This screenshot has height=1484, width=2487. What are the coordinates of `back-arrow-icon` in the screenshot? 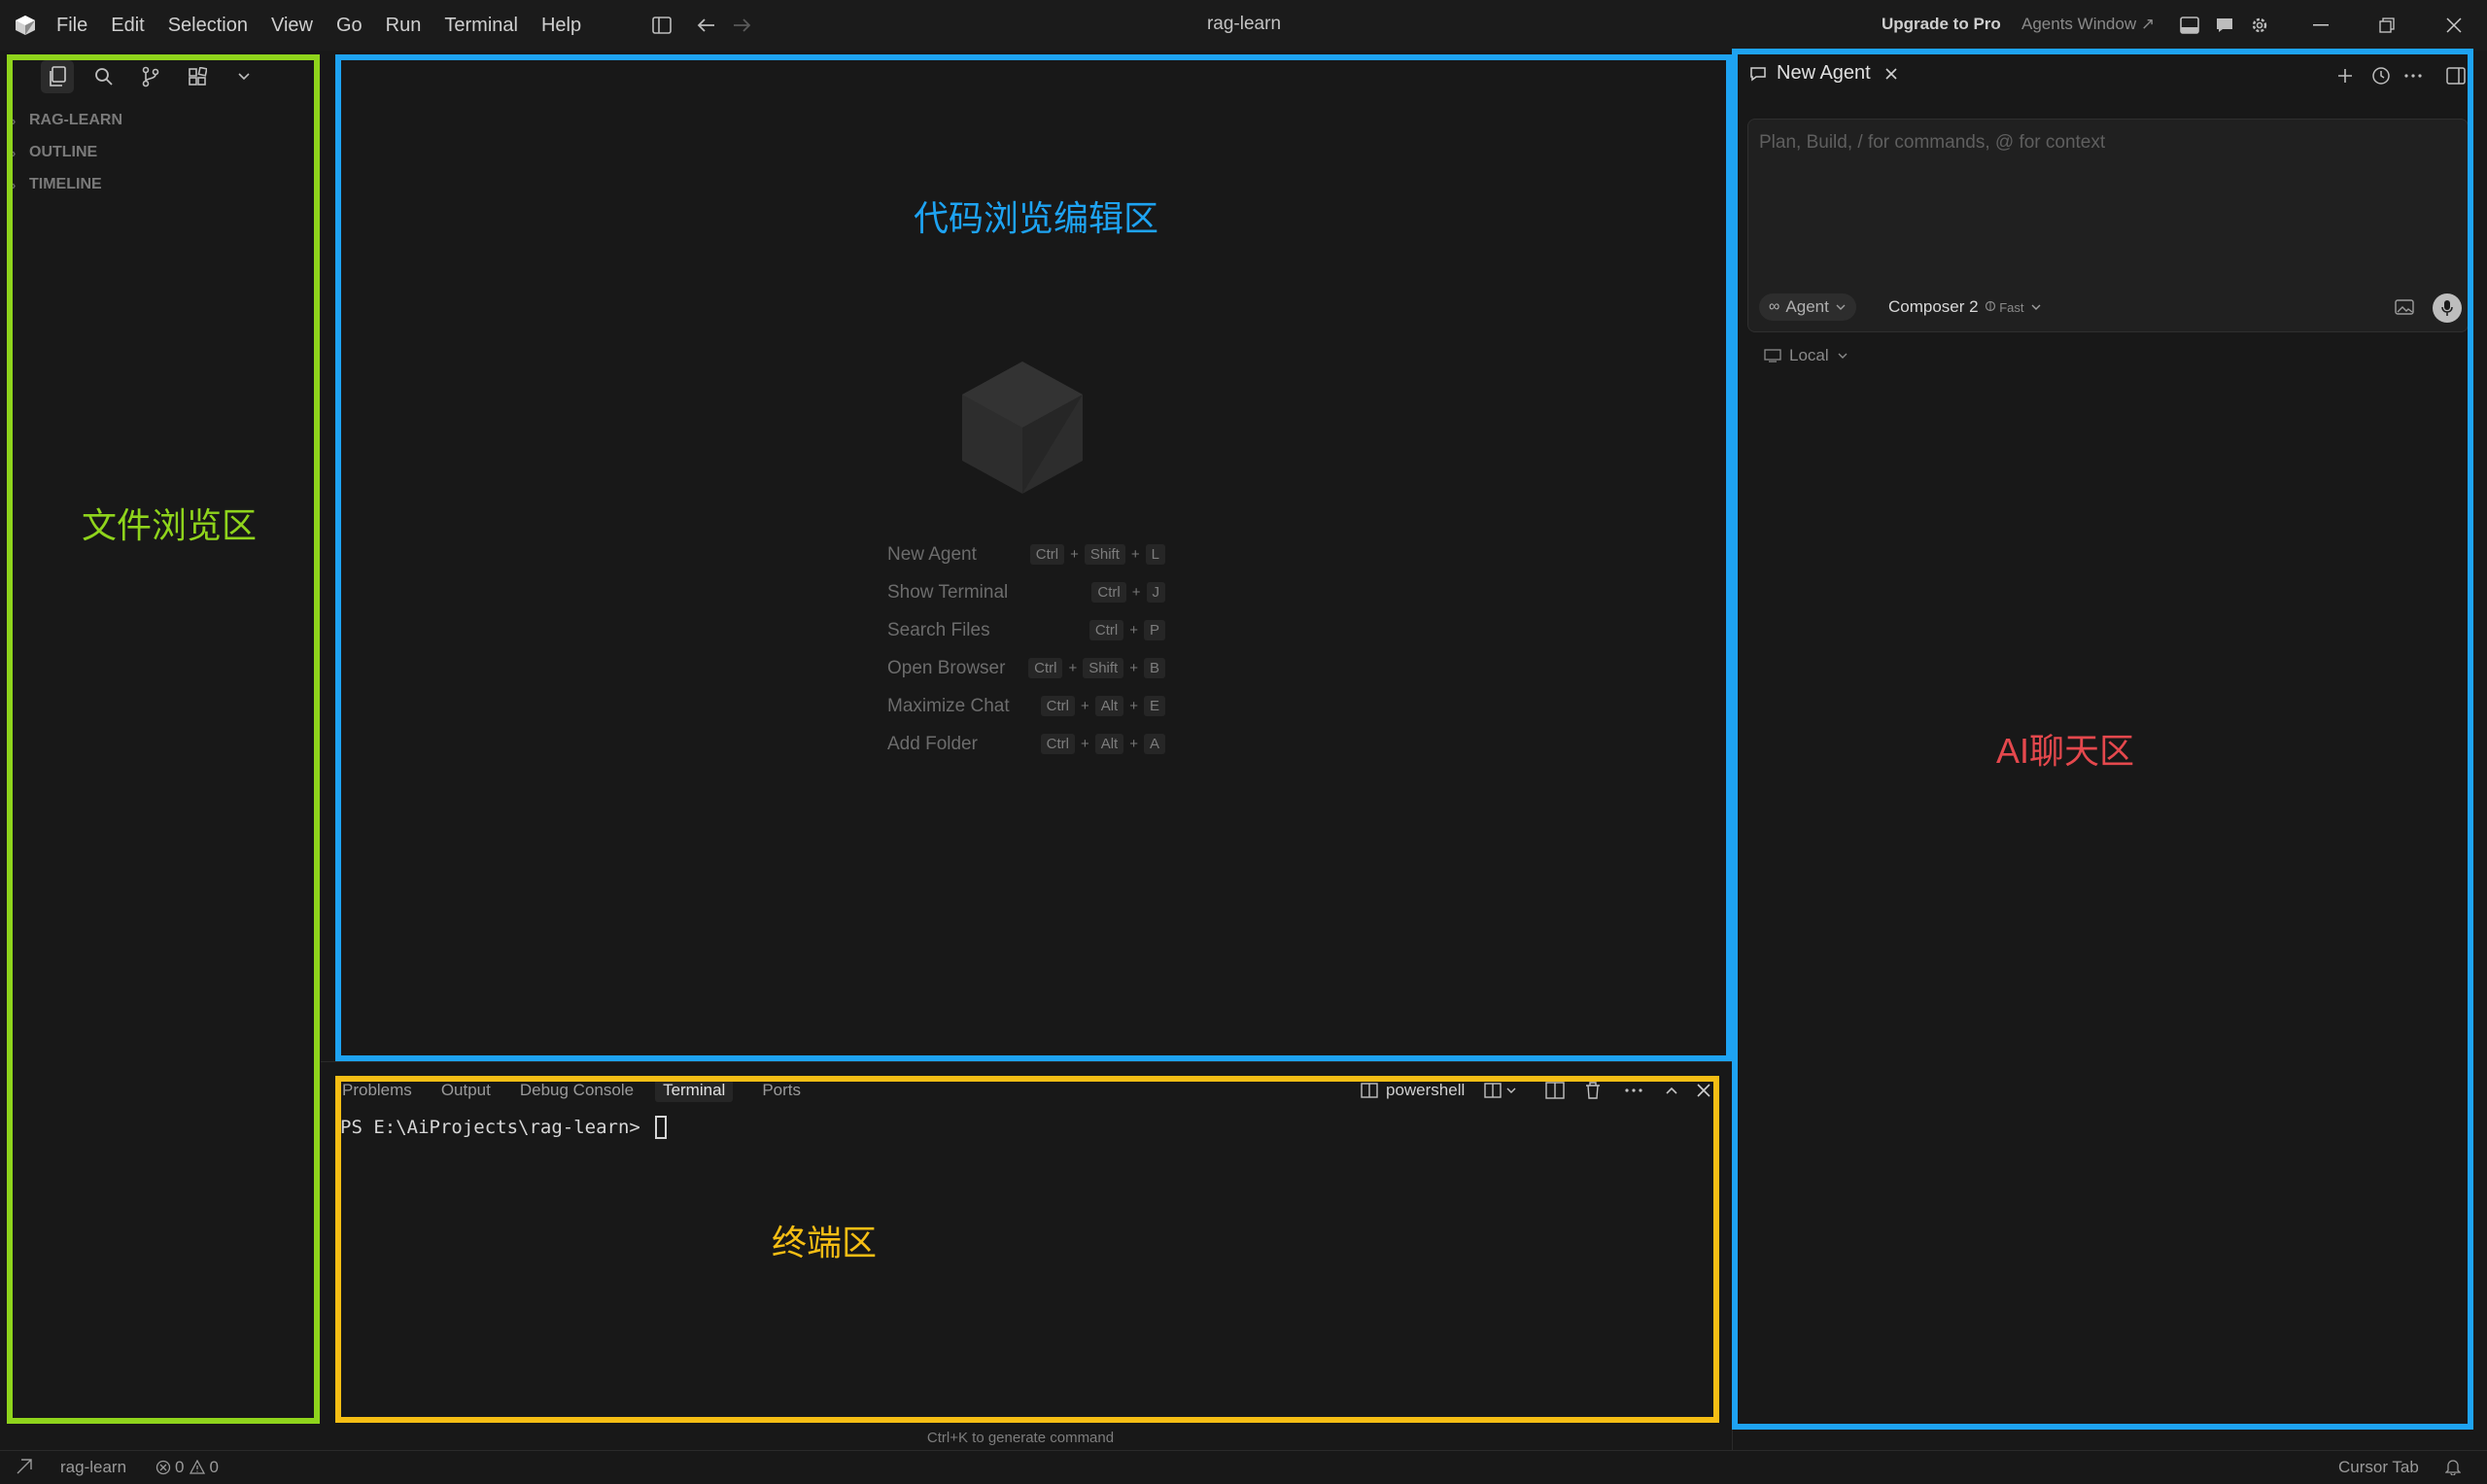 It's located at (706, 25).